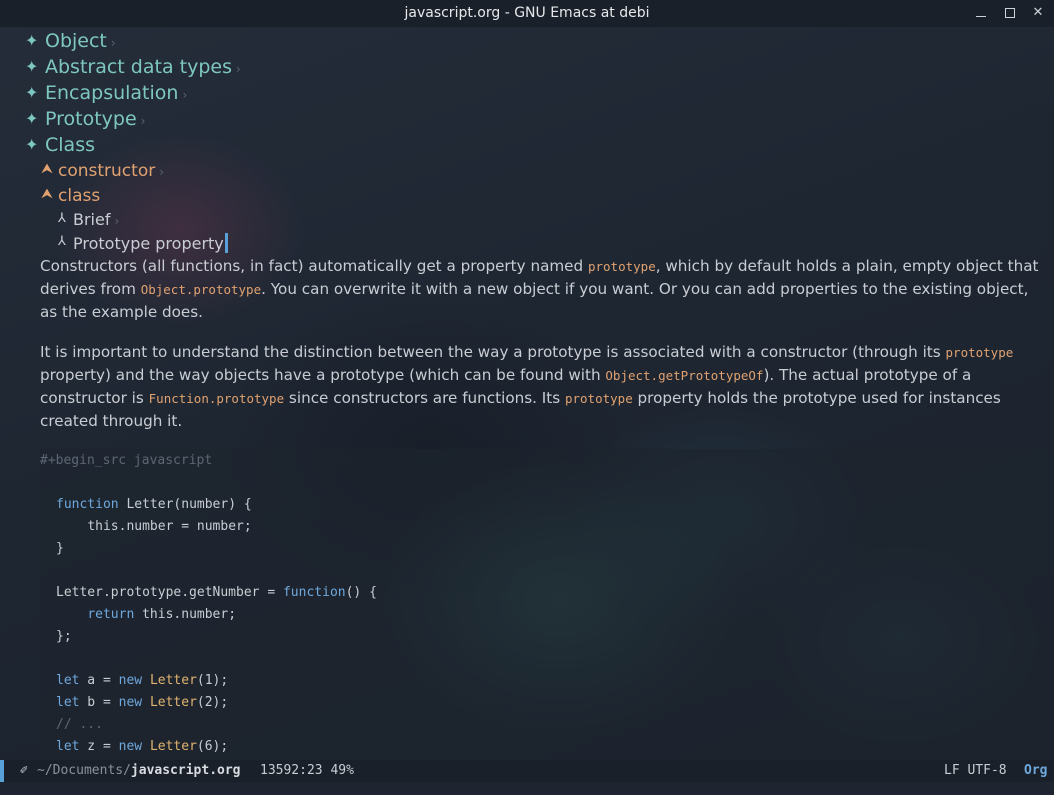 Image resolution: width=1054 pixels, height=795 pixels. What do you see at coordinates (226, 243) in the screenshot?
I see `text-cursor` at bounding box center [226, 243].